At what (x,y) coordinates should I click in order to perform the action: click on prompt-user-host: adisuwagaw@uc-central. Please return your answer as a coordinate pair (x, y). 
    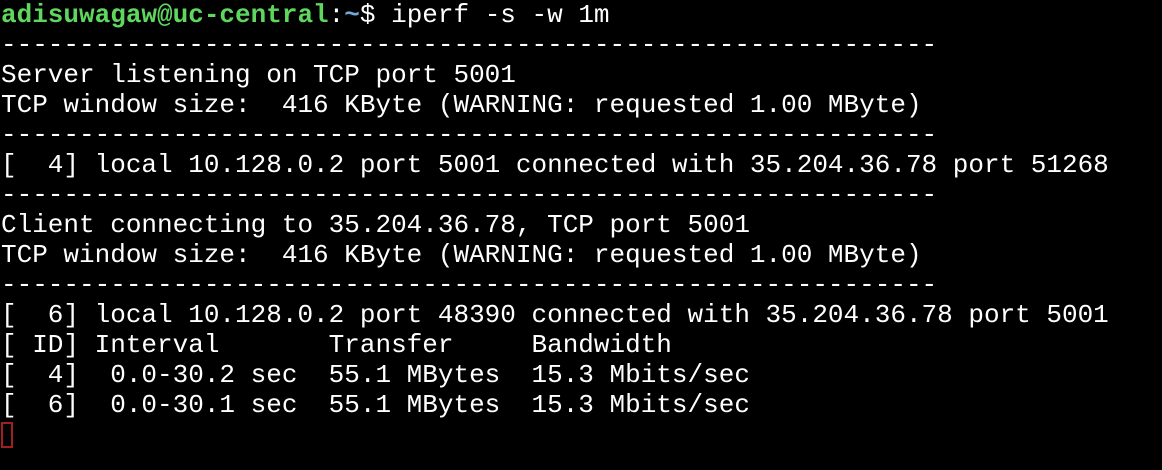
    Looking at the image, I should click on (165, 15).